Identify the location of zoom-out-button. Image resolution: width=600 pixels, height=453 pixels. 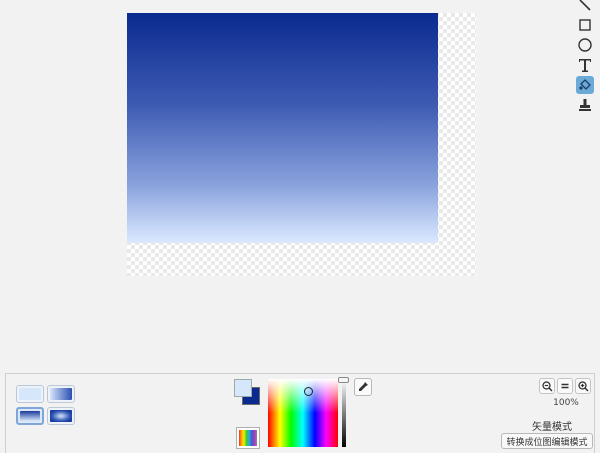
(547, 386).